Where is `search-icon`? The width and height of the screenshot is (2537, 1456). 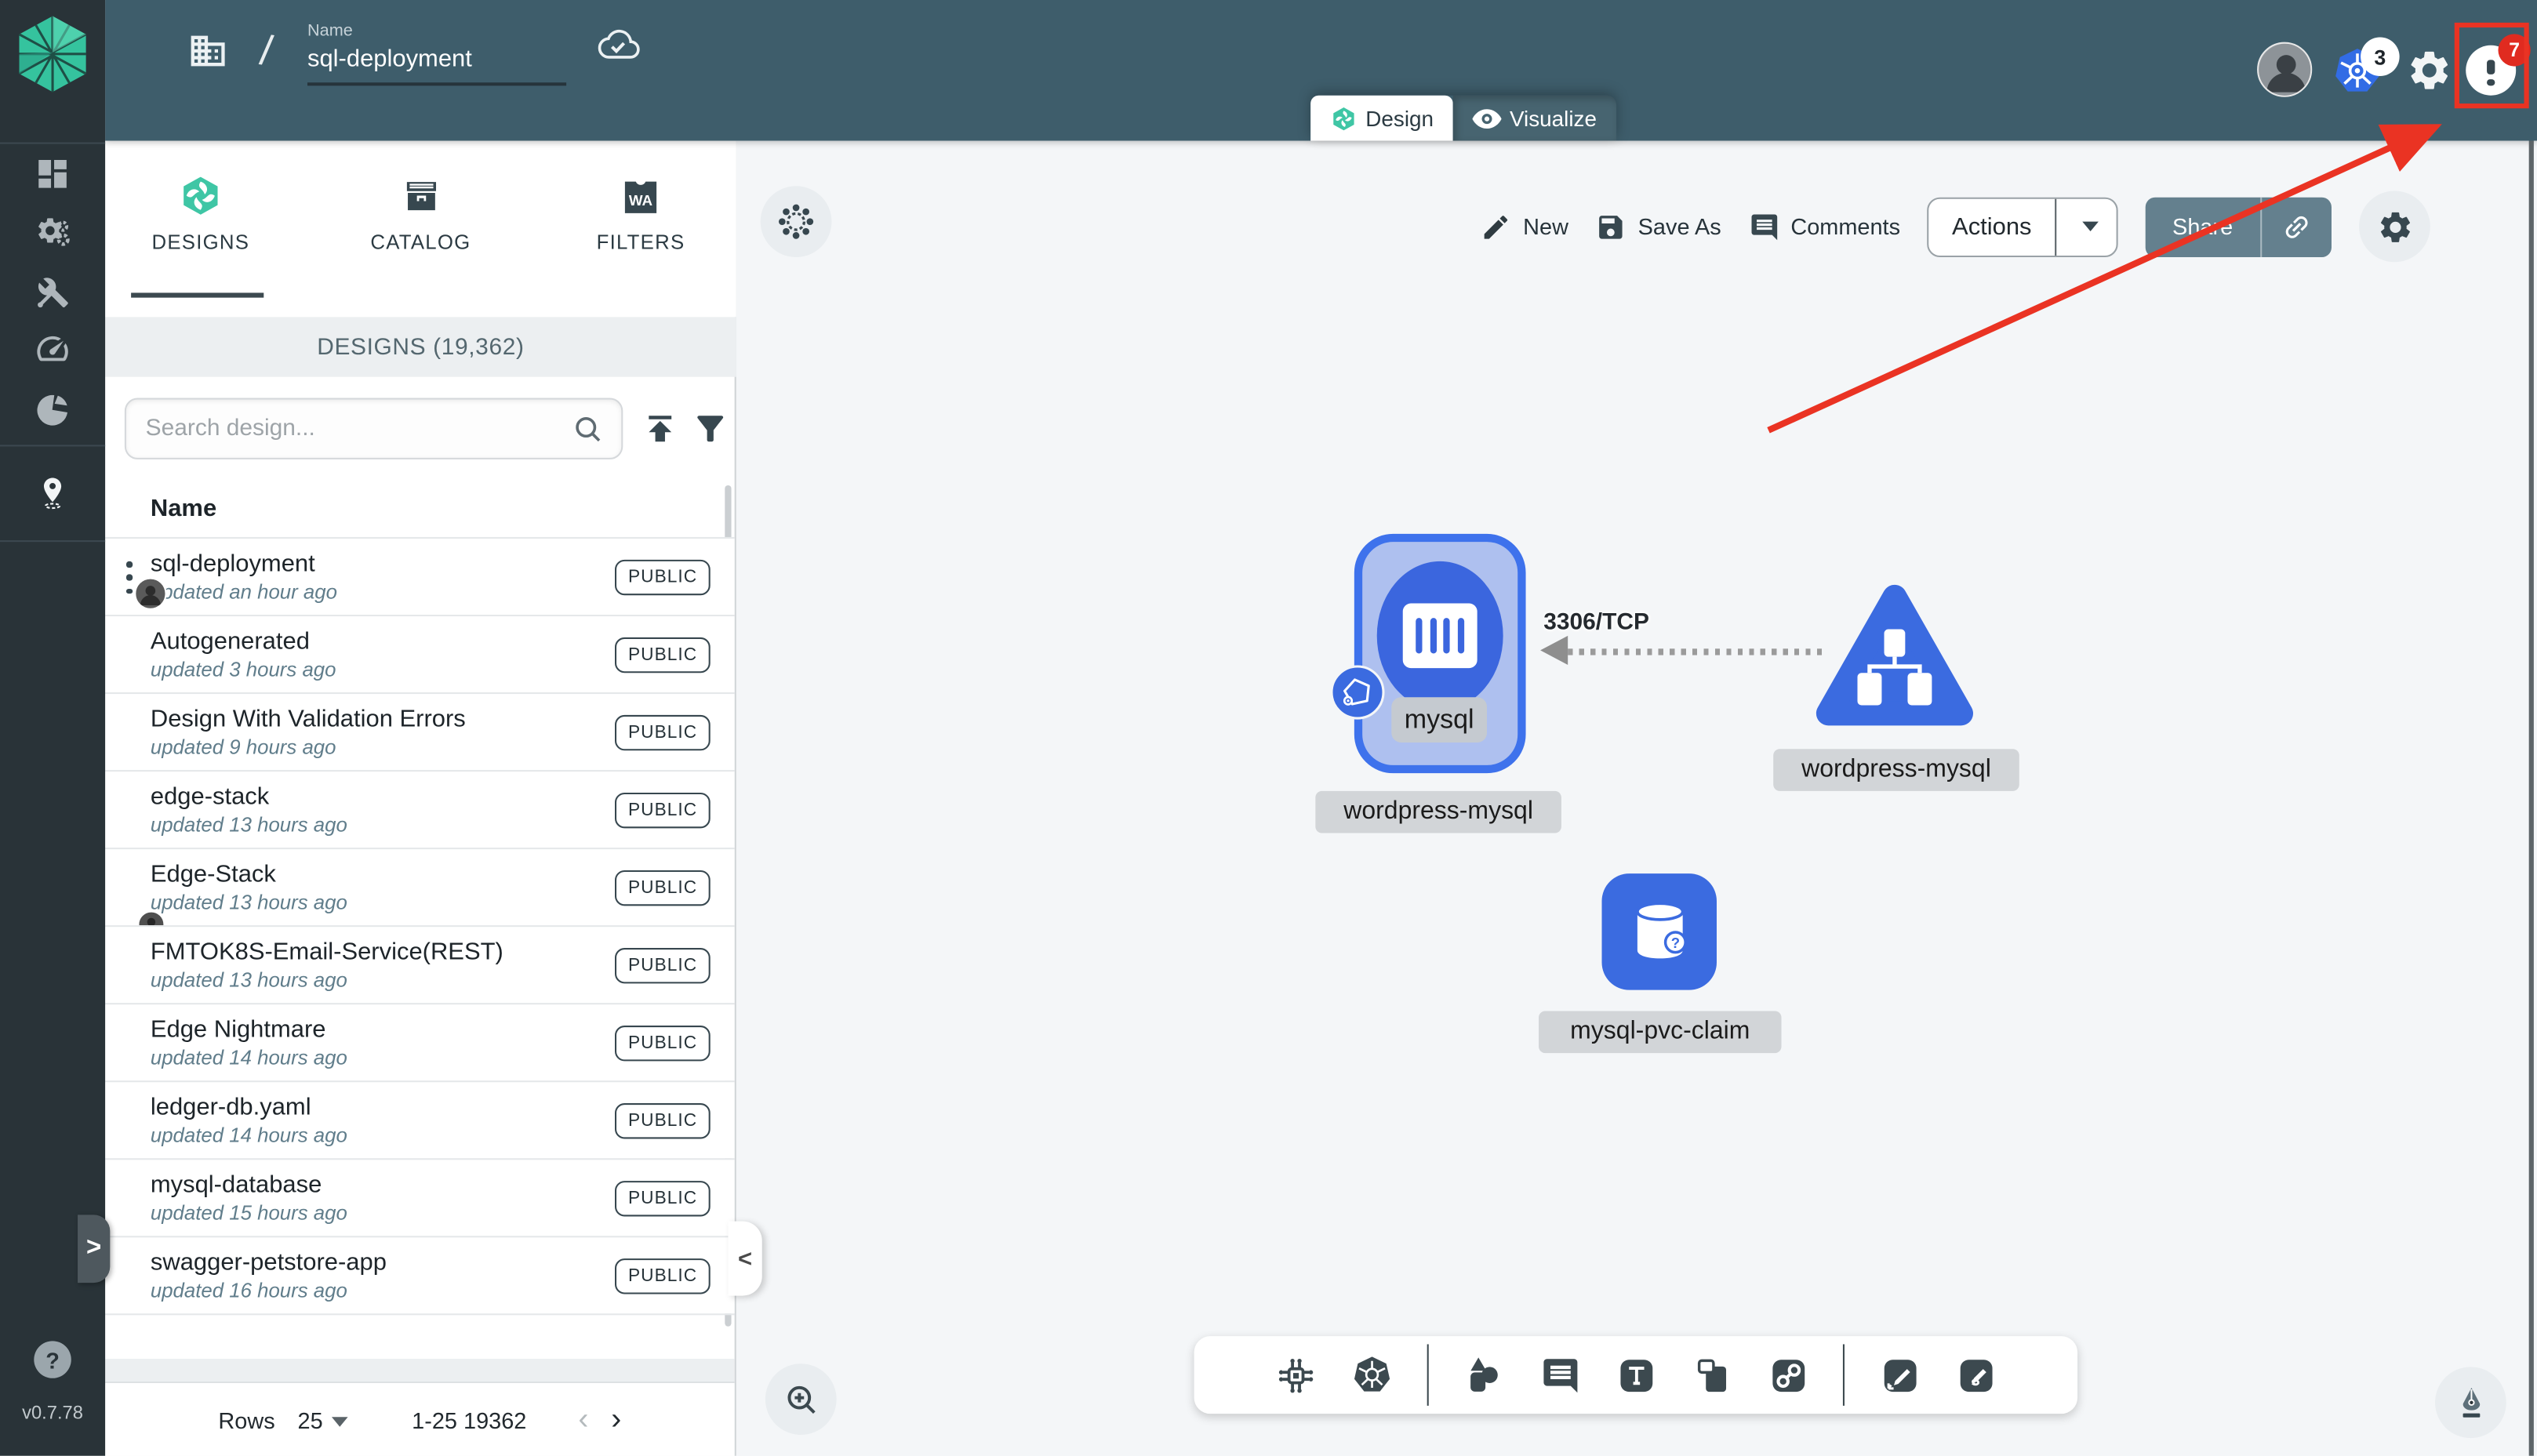 search-icon is located at coordinates (588, 428).